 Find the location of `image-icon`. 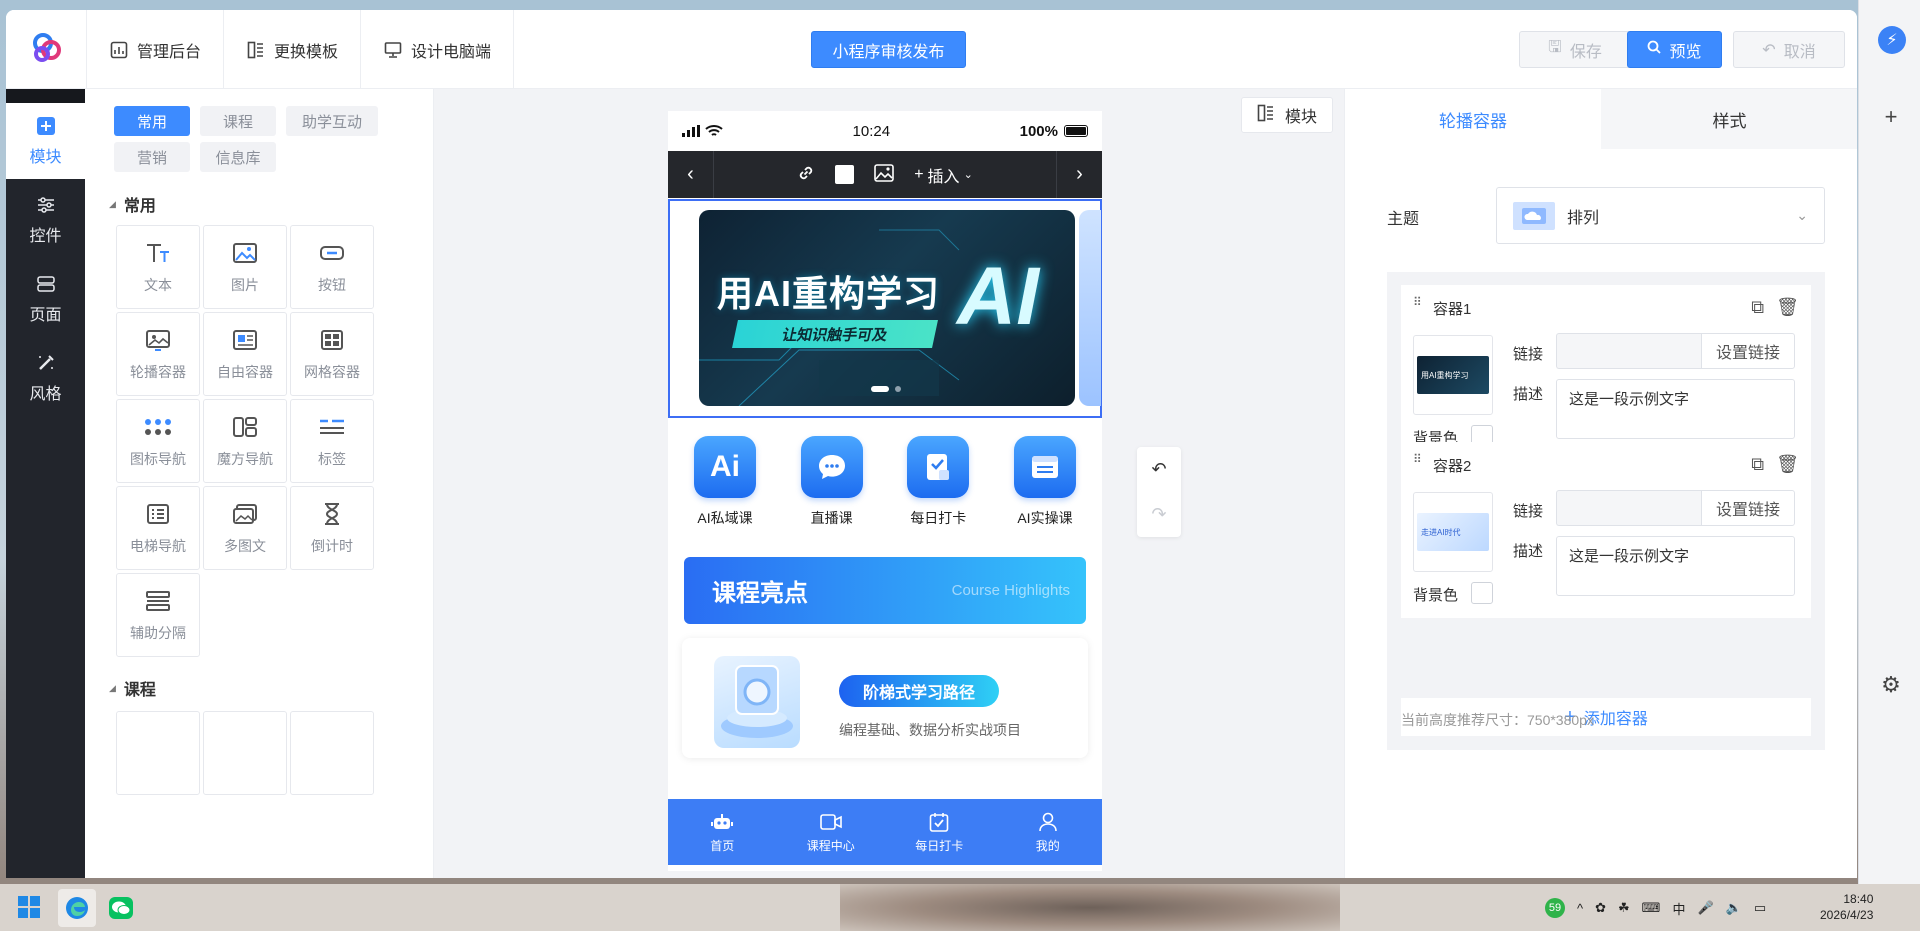

image-icon is located at coordinates (884, 174).